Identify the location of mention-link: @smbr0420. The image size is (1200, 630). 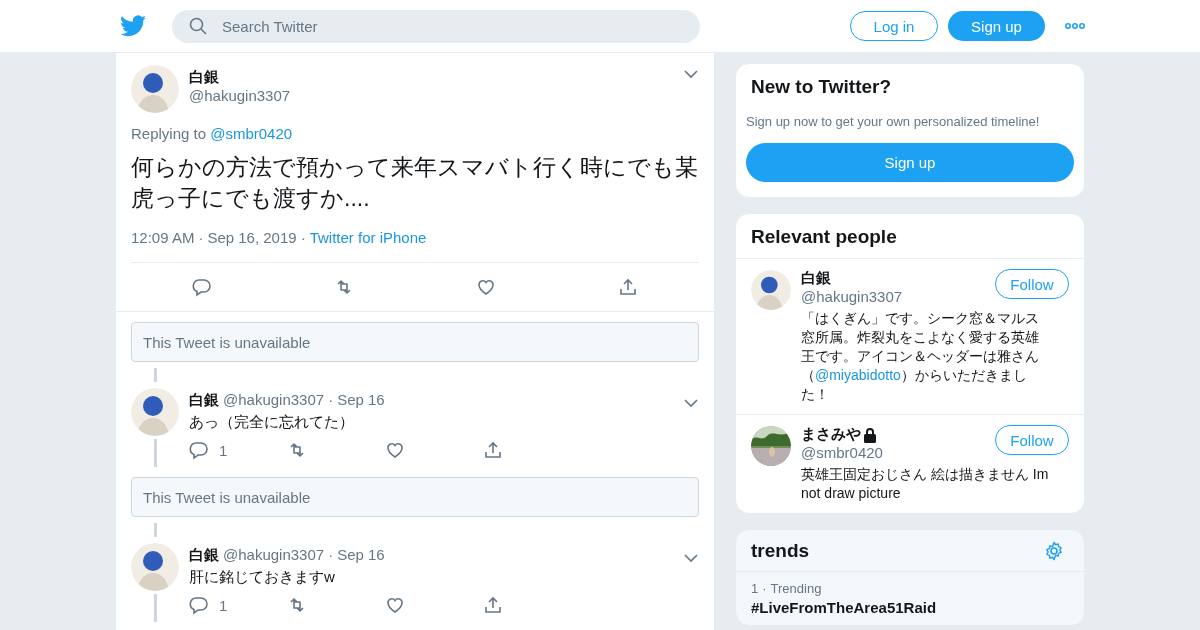
(251, 133).